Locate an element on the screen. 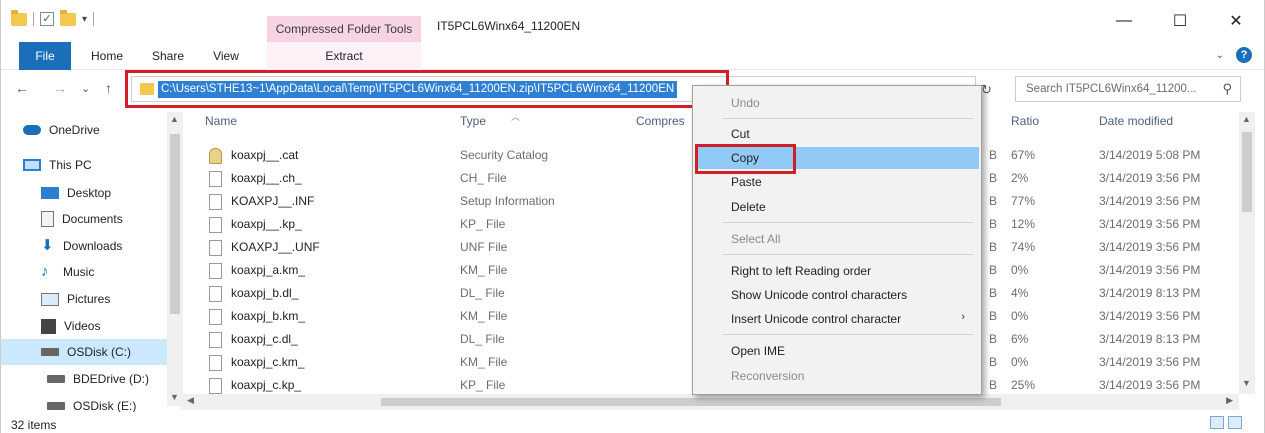 This screenshot has height=433, width=1265. menu-item-select-all: Select All is located at coordinates (837, 239).